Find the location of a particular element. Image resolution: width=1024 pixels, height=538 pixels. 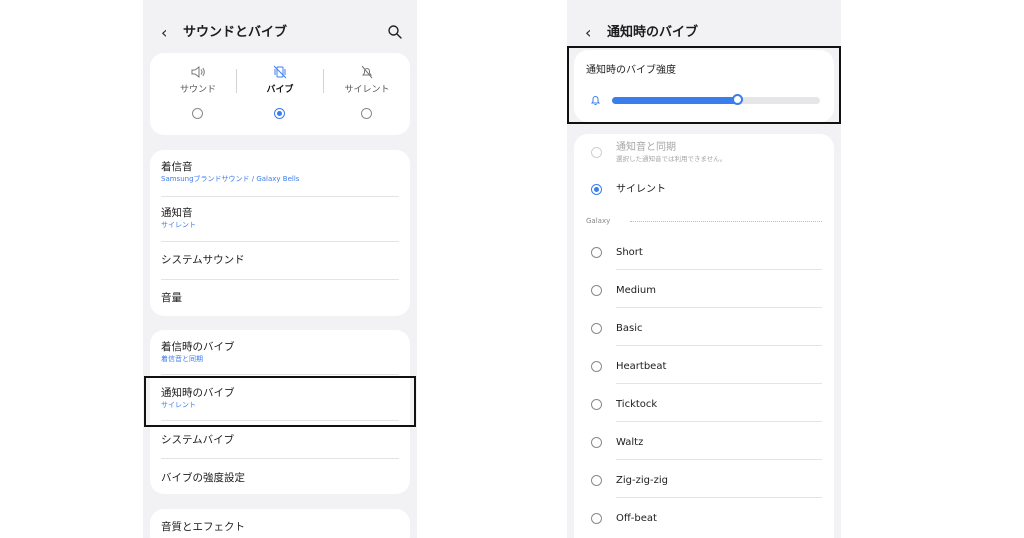

row-title: システムバイブ is located at coordinates (198, 440).